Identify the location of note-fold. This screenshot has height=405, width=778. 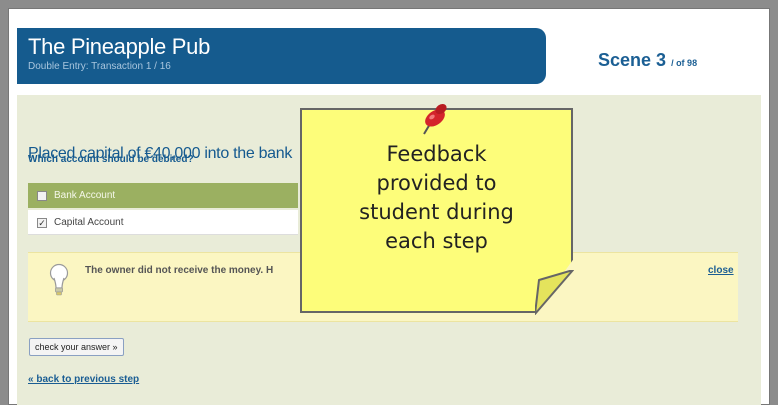
(554, 292).